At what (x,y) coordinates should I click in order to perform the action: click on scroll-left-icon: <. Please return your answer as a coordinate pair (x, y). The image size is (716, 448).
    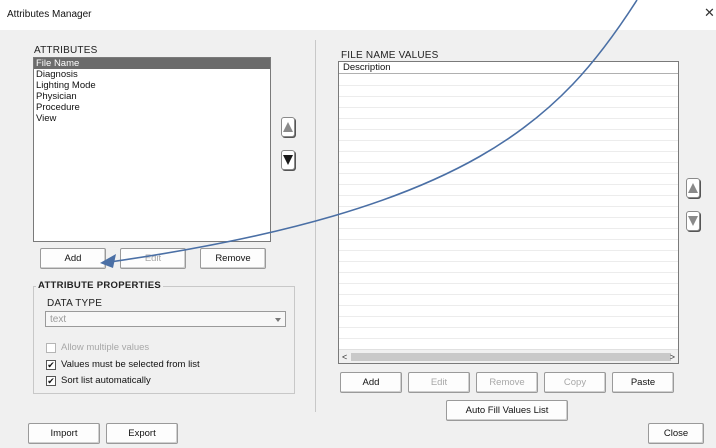
    Looking at the image, I should click on (344, 357).